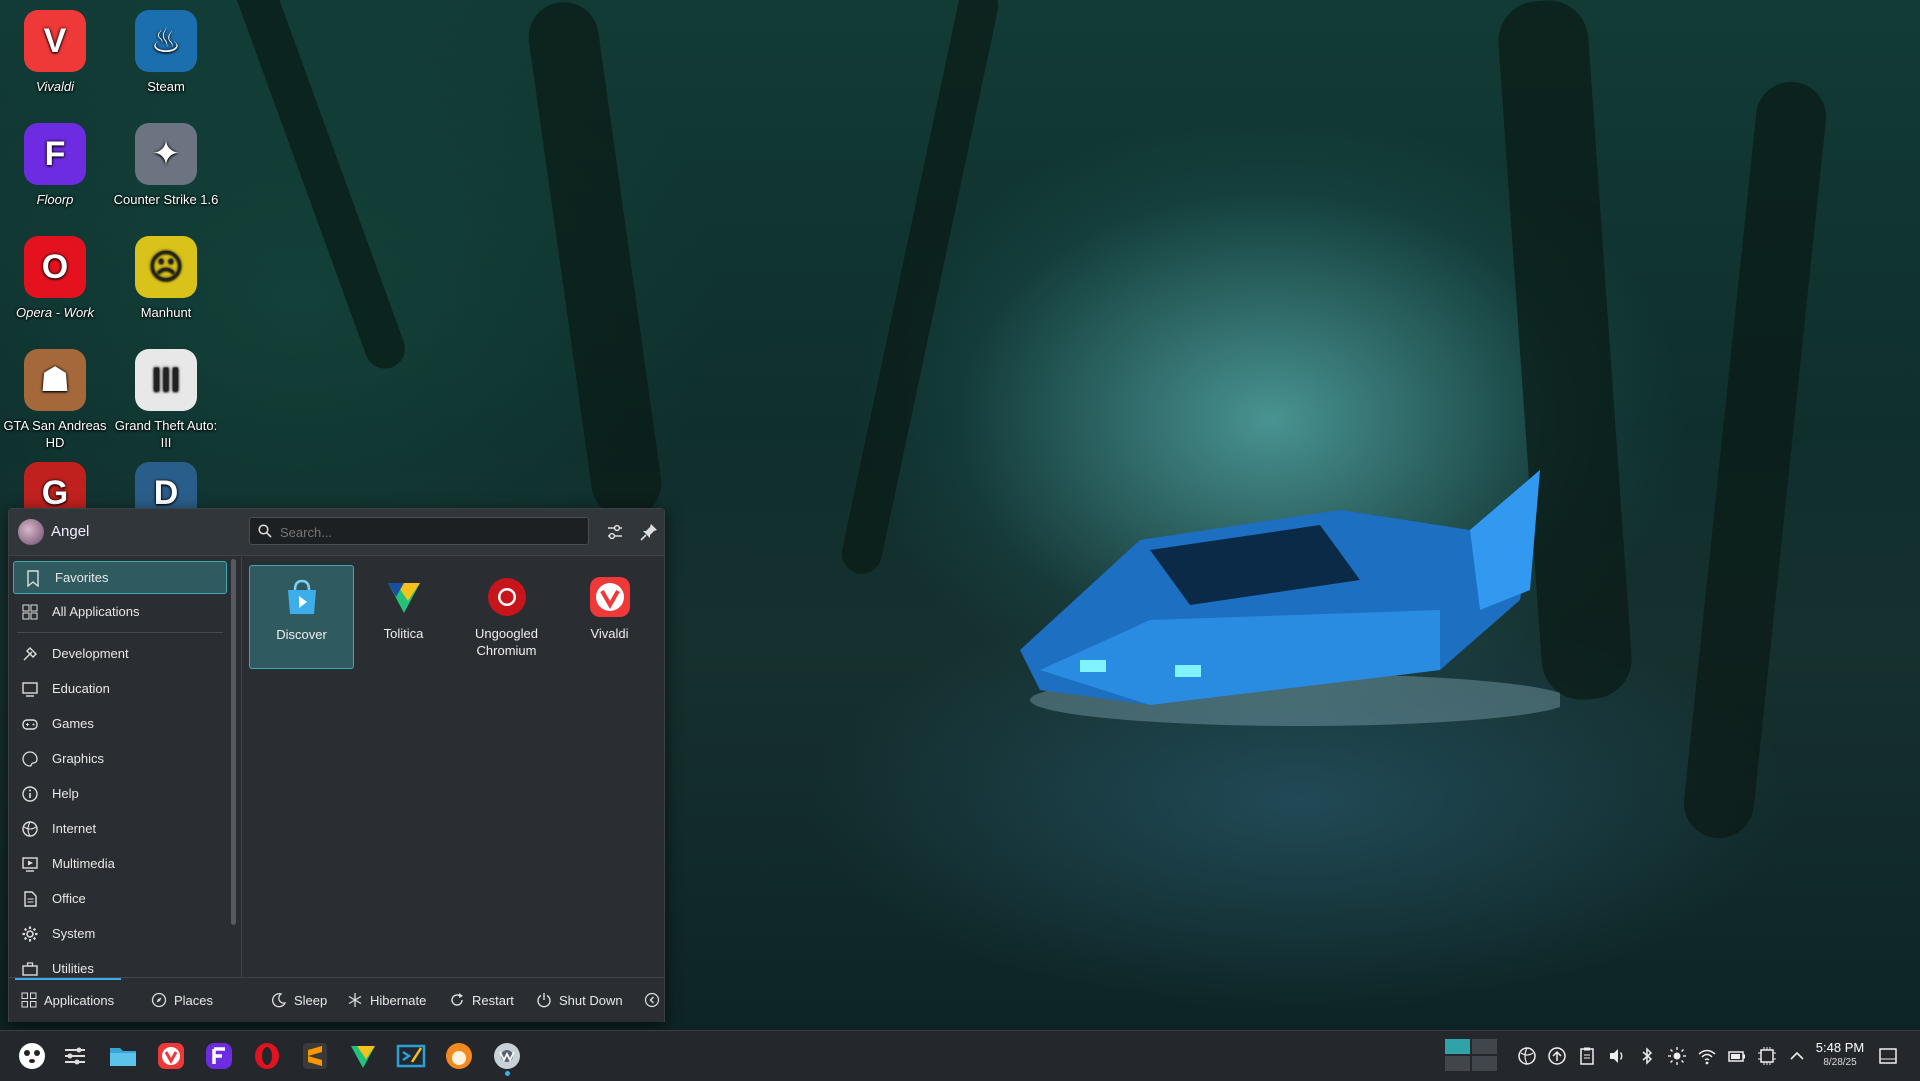 The image size is (1920, 1081). Describe the element at coordinates (166, 86) in the screenshot. I see `desktop-shortcut-label: Steam` at that location.